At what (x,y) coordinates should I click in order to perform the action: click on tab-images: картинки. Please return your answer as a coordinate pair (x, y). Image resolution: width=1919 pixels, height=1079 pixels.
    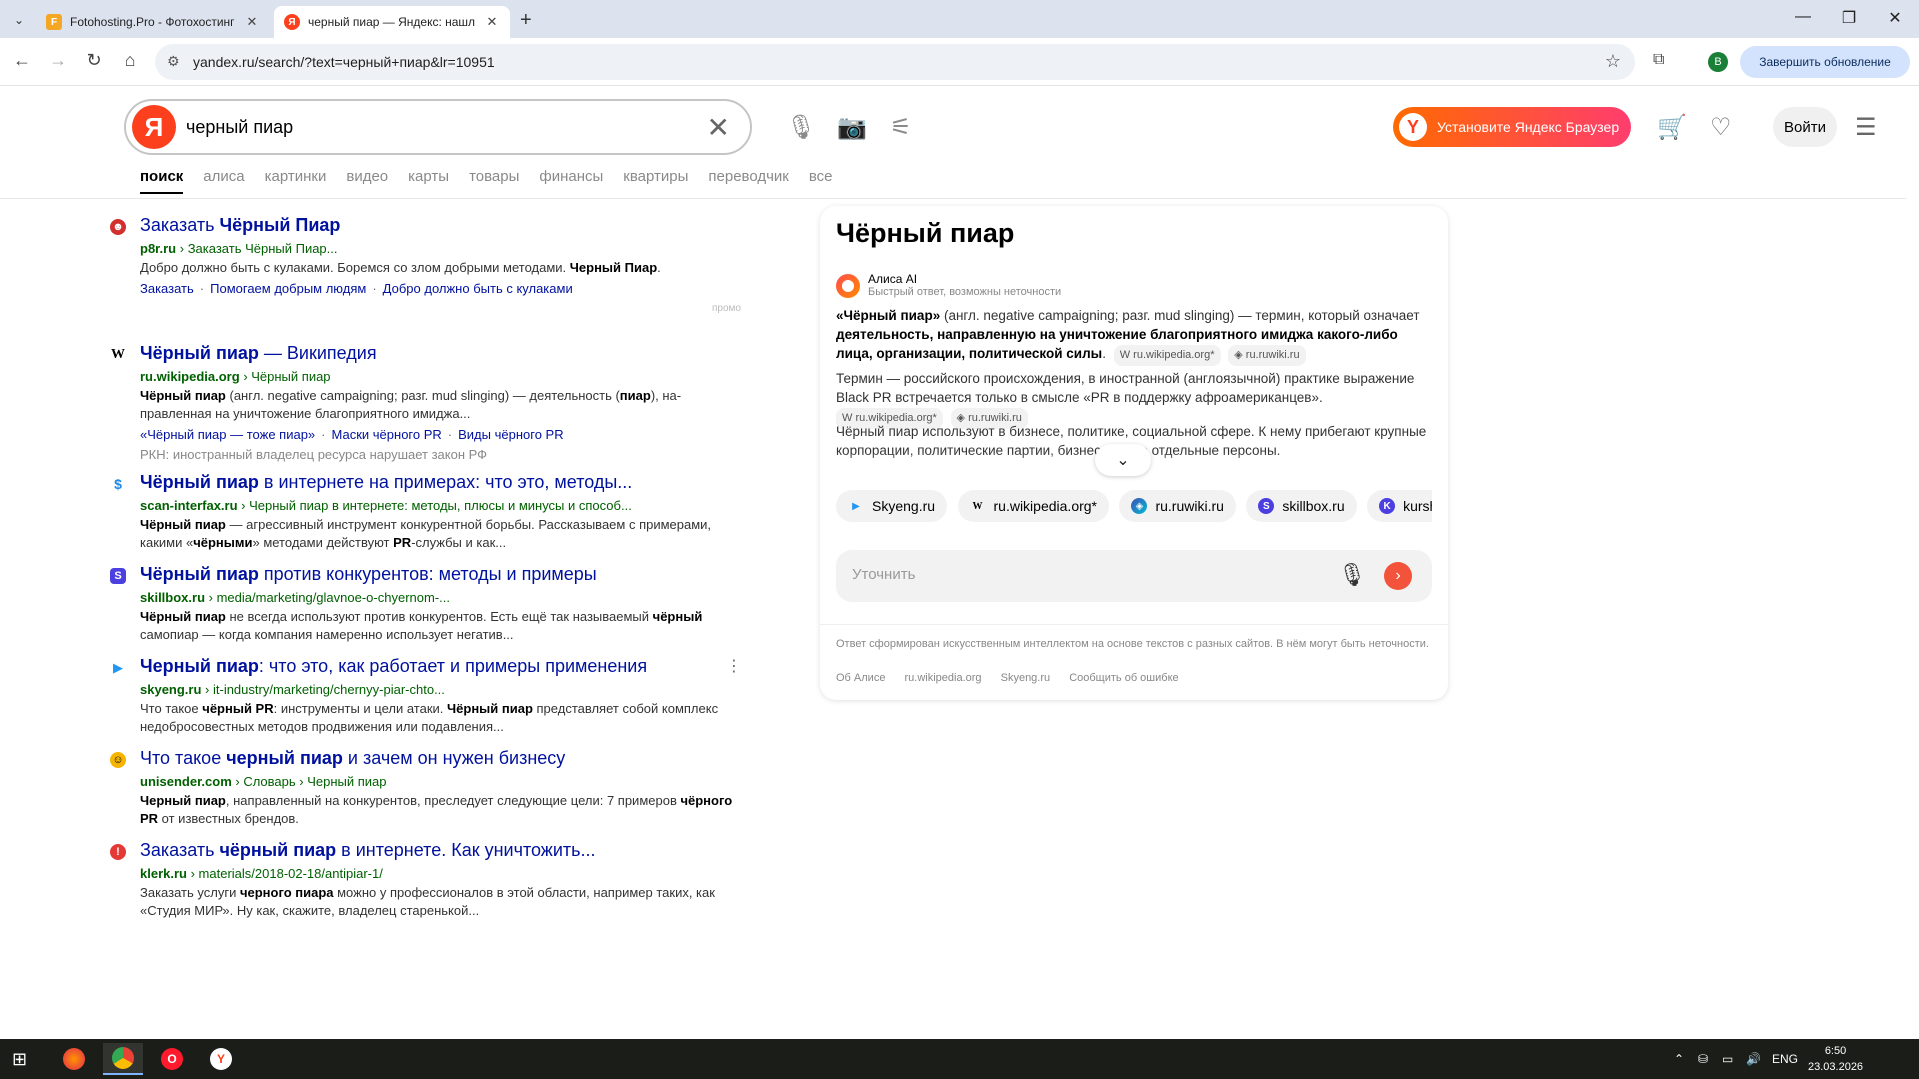
    Looking at the image, I should click on (296, 181).